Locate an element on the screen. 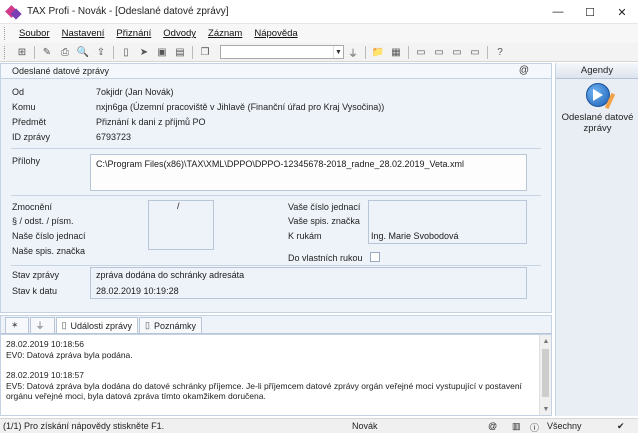 This screenshot has width=638, height=433. bottom-tabs: ✶ ⏚ ▯ Události zprávy ▯ Poznámky is located at coordinates (276, 324).